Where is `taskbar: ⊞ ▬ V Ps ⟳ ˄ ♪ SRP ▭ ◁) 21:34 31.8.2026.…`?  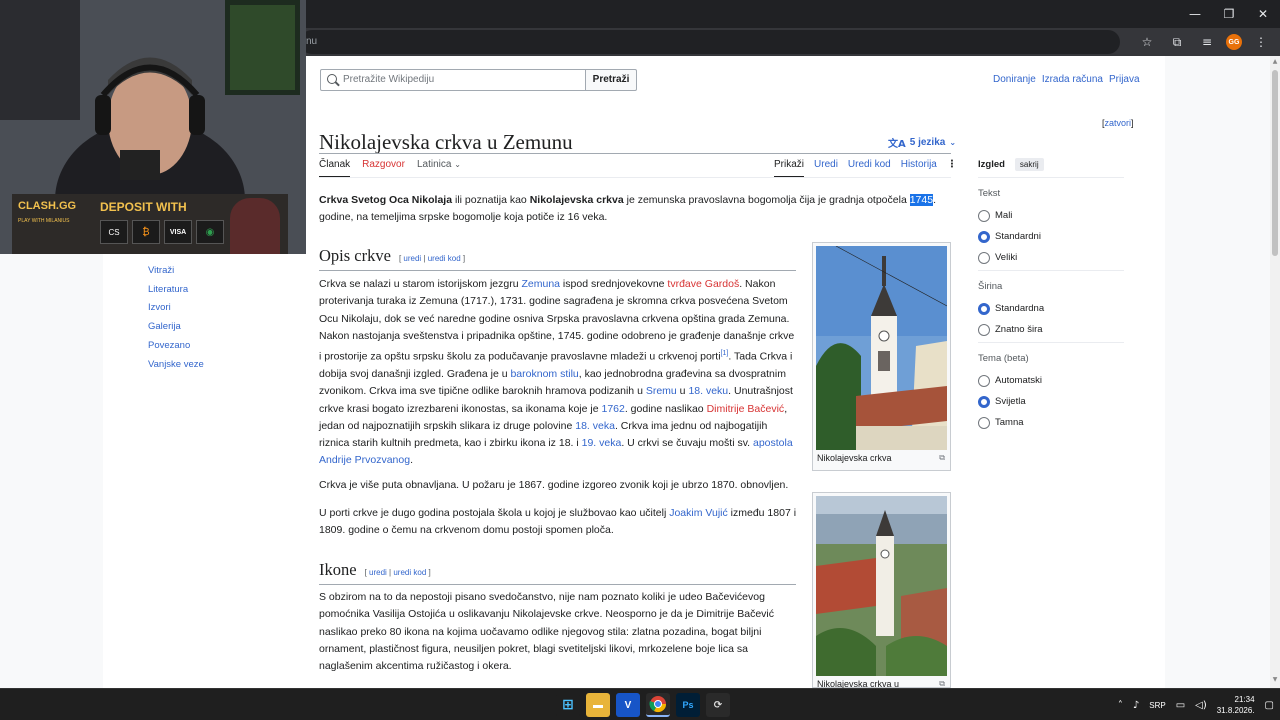 taskbar: ⊞ ▬ V Ps ⟳ ˄ ♪ SRP ▭ ◁) 21:34 31.8.2026.… is located at coordinates (640, 704).